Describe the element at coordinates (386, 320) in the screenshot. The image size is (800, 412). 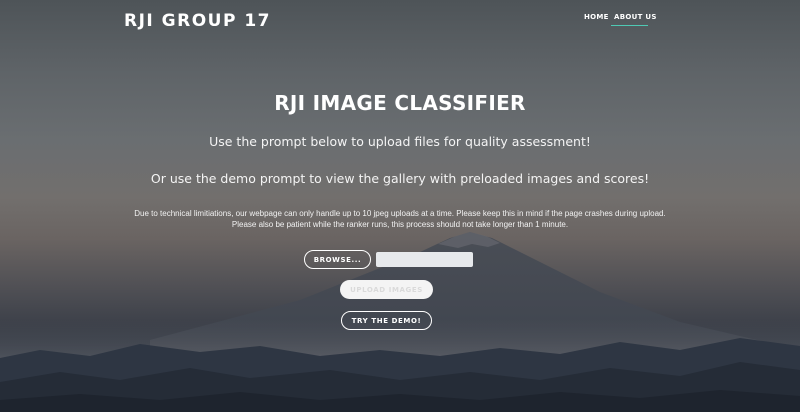
I see `try-demo-button: TRY THE DEMO!` at that location.